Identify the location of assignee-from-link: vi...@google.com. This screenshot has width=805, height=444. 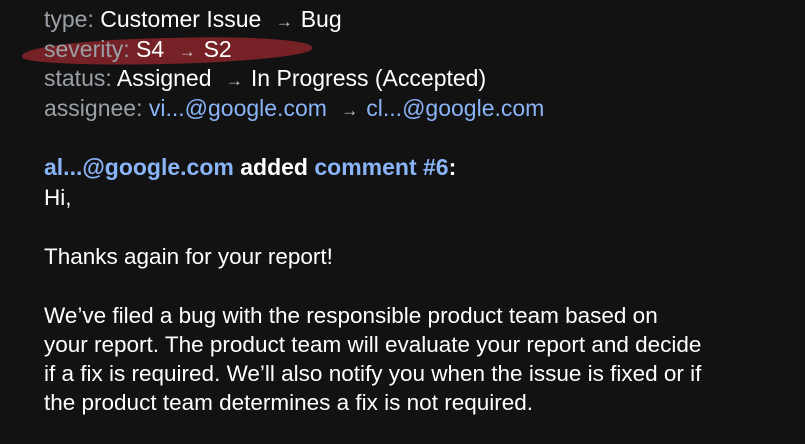
(238, 108).